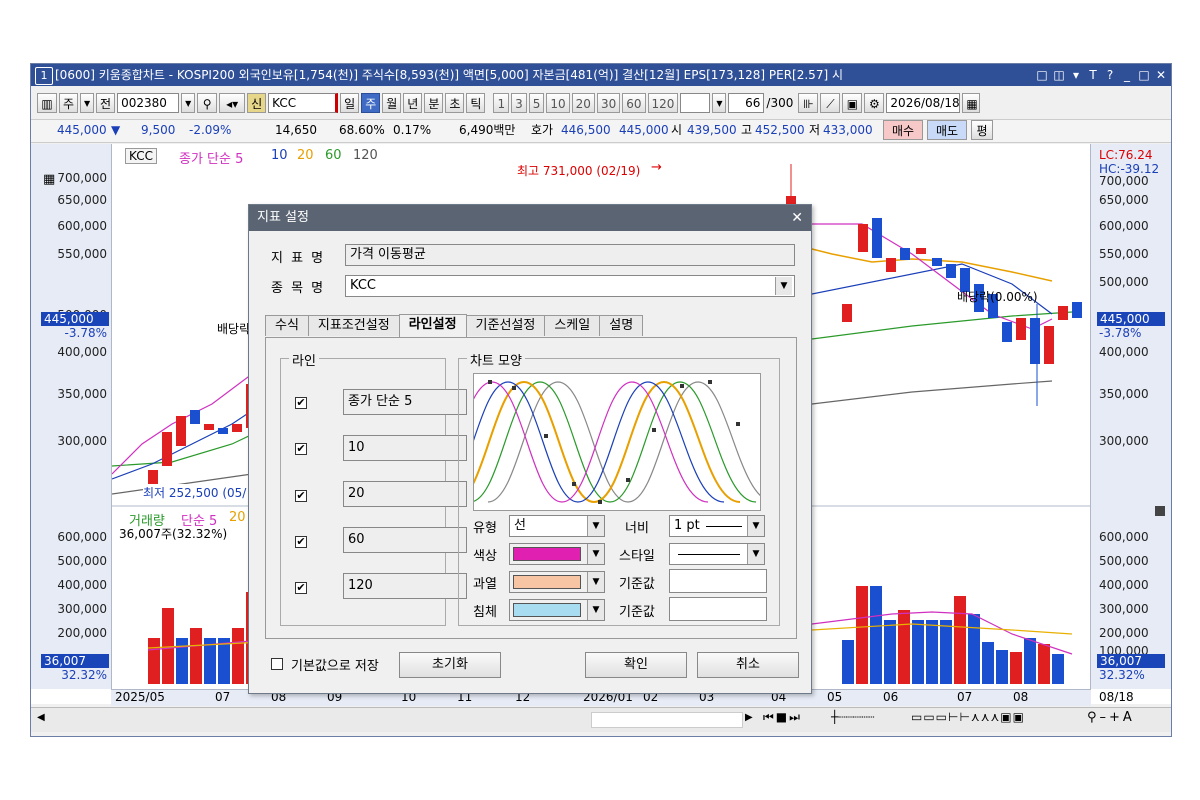 Image resolution: width=1200 pixels, height=800 pixels. I want to click on interval-custom-input, so click(695, 103).